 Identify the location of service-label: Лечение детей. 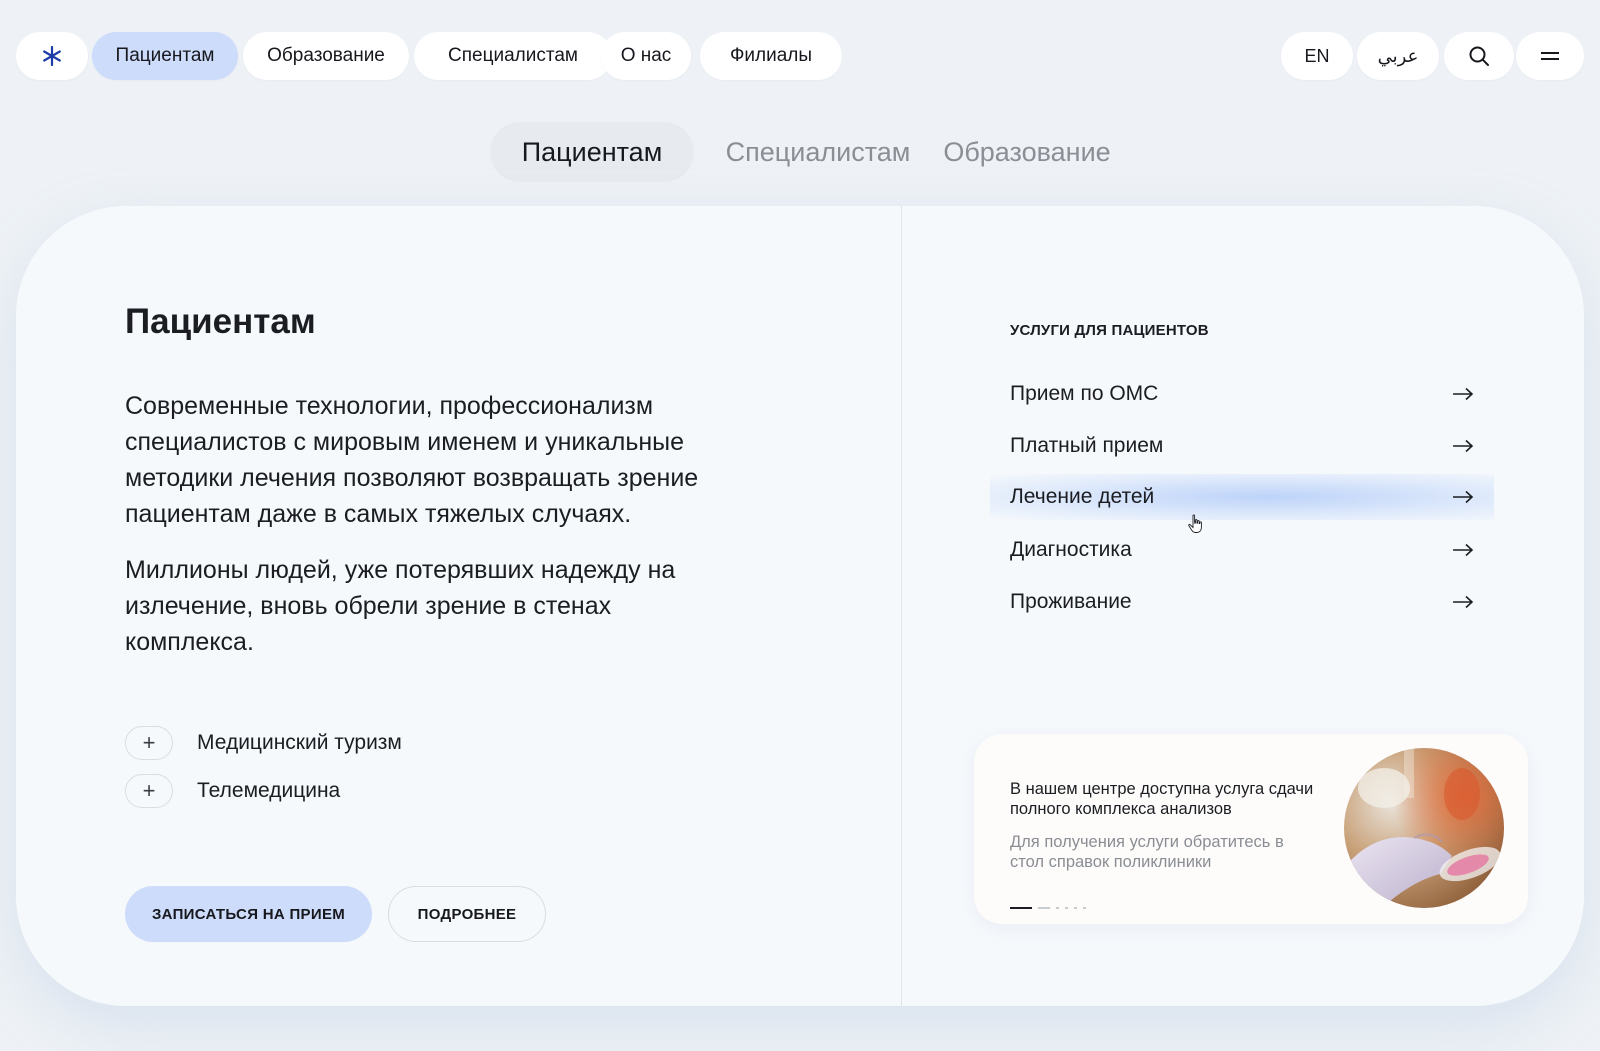
(1082, 496).